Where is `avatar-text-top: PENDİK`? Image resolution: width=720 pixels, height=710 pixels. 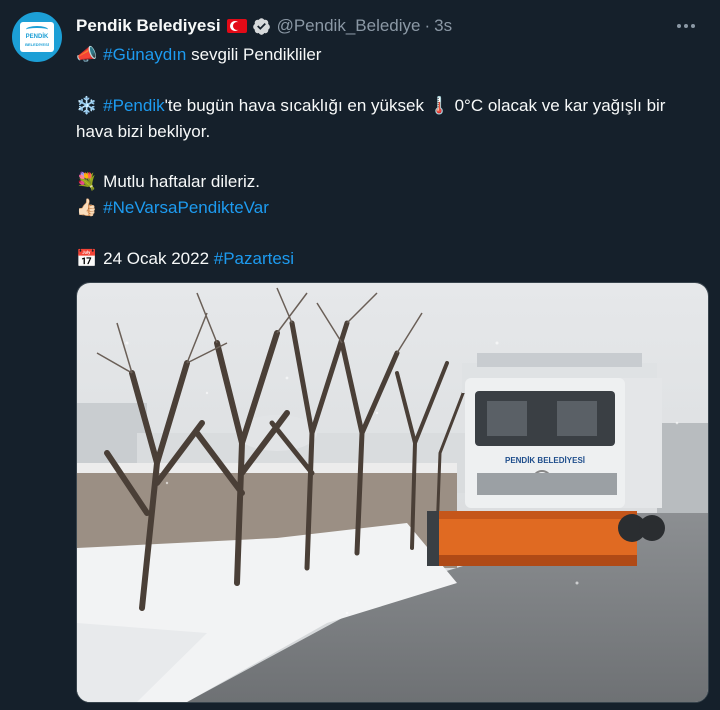 avatar-text-top: PENDİK is located at coordinates (37, 37).